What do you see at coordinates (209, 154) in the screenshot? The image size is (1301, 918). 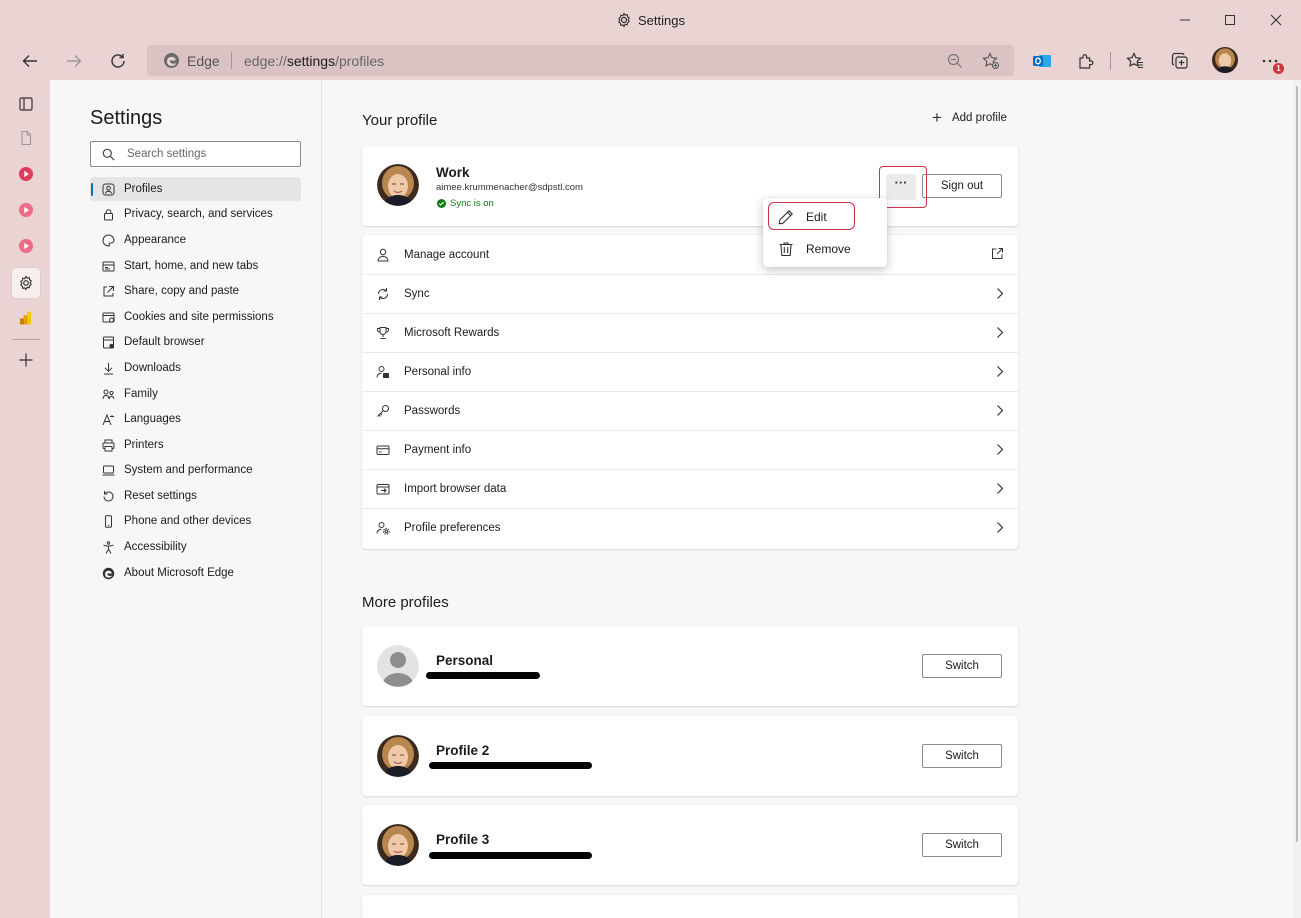 I see `search-input` at bounding box center [209, 154].